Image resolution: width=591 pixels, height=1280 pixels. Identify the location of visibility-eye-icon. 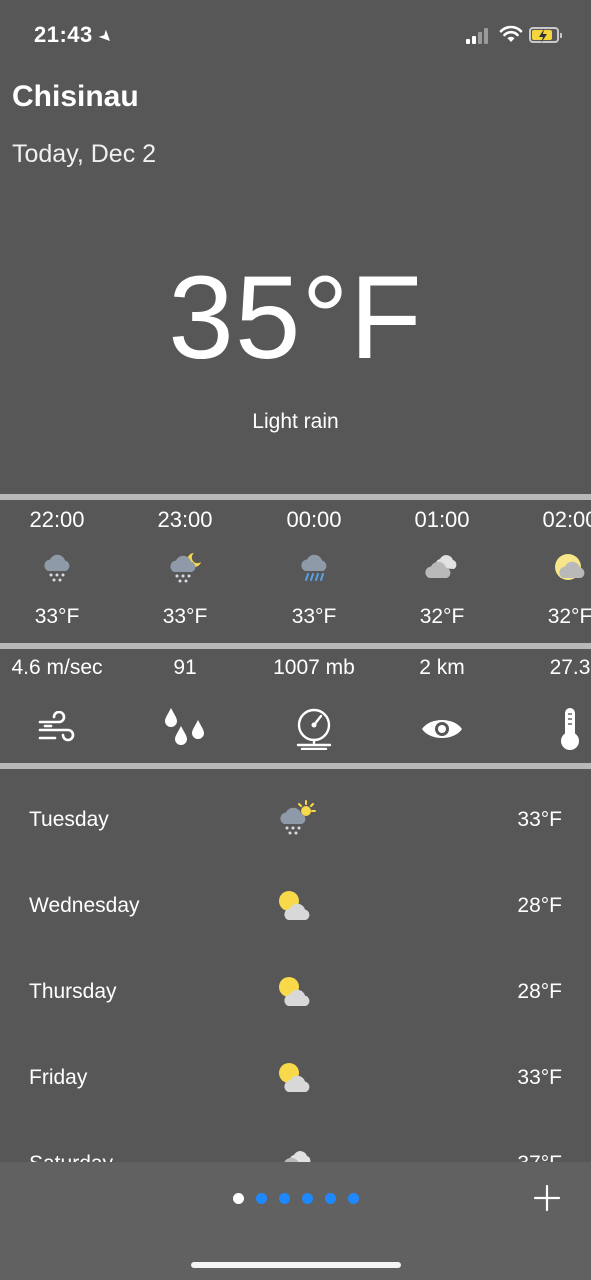
(442, 729).